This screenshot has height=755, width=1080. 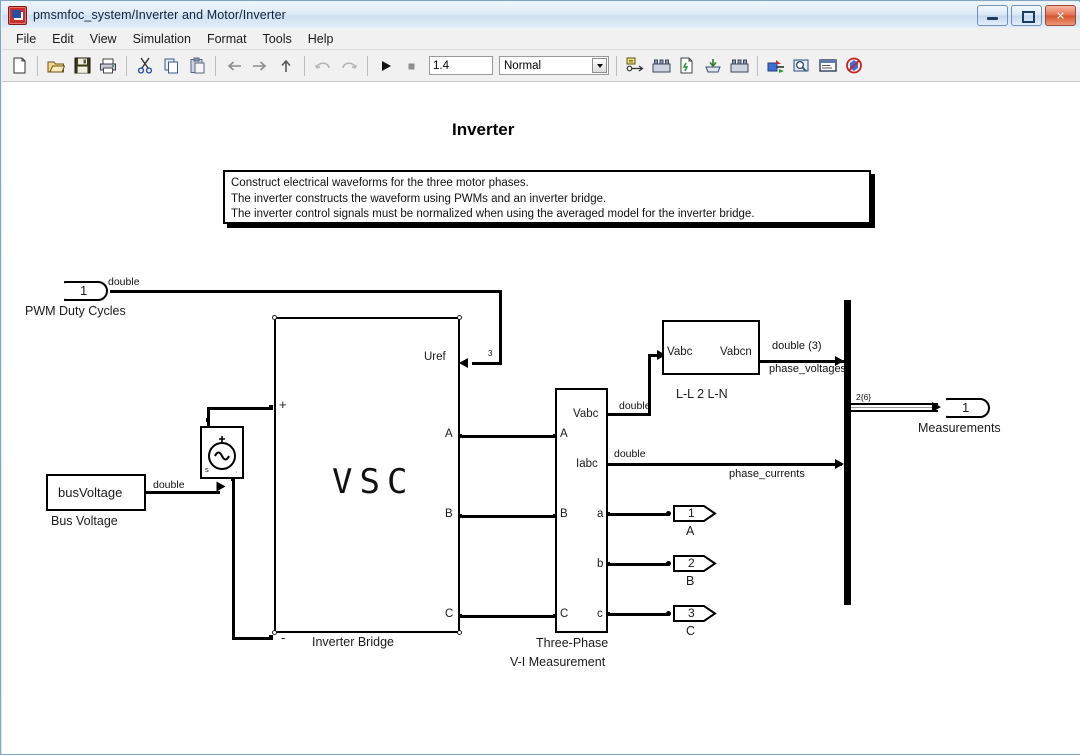 What do you see at coordinates (629, 414) in the screenshot?
I see `wire-vabc-h1` at bounding box center [629, 414].